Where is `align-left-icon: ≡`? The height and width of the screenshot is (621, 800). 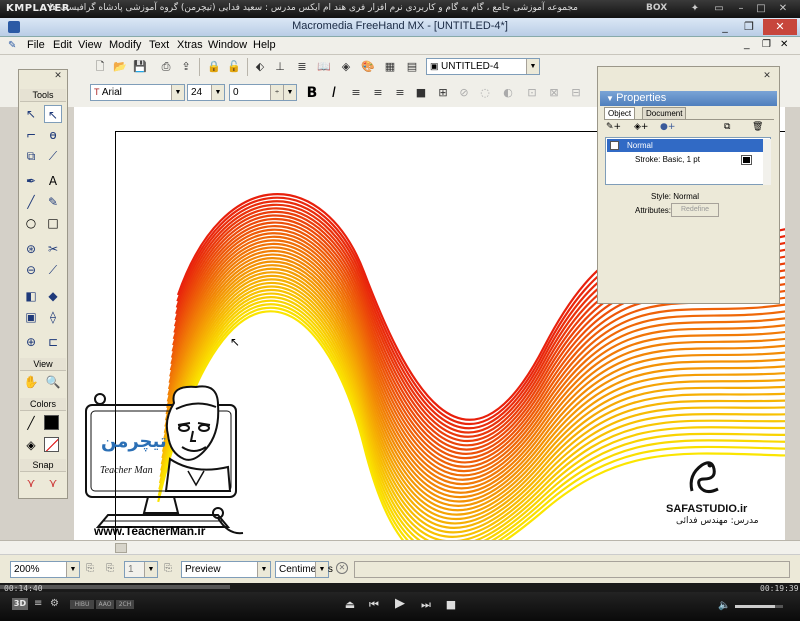 align-left-icon: ≡ is located at coordinates (356, 93).